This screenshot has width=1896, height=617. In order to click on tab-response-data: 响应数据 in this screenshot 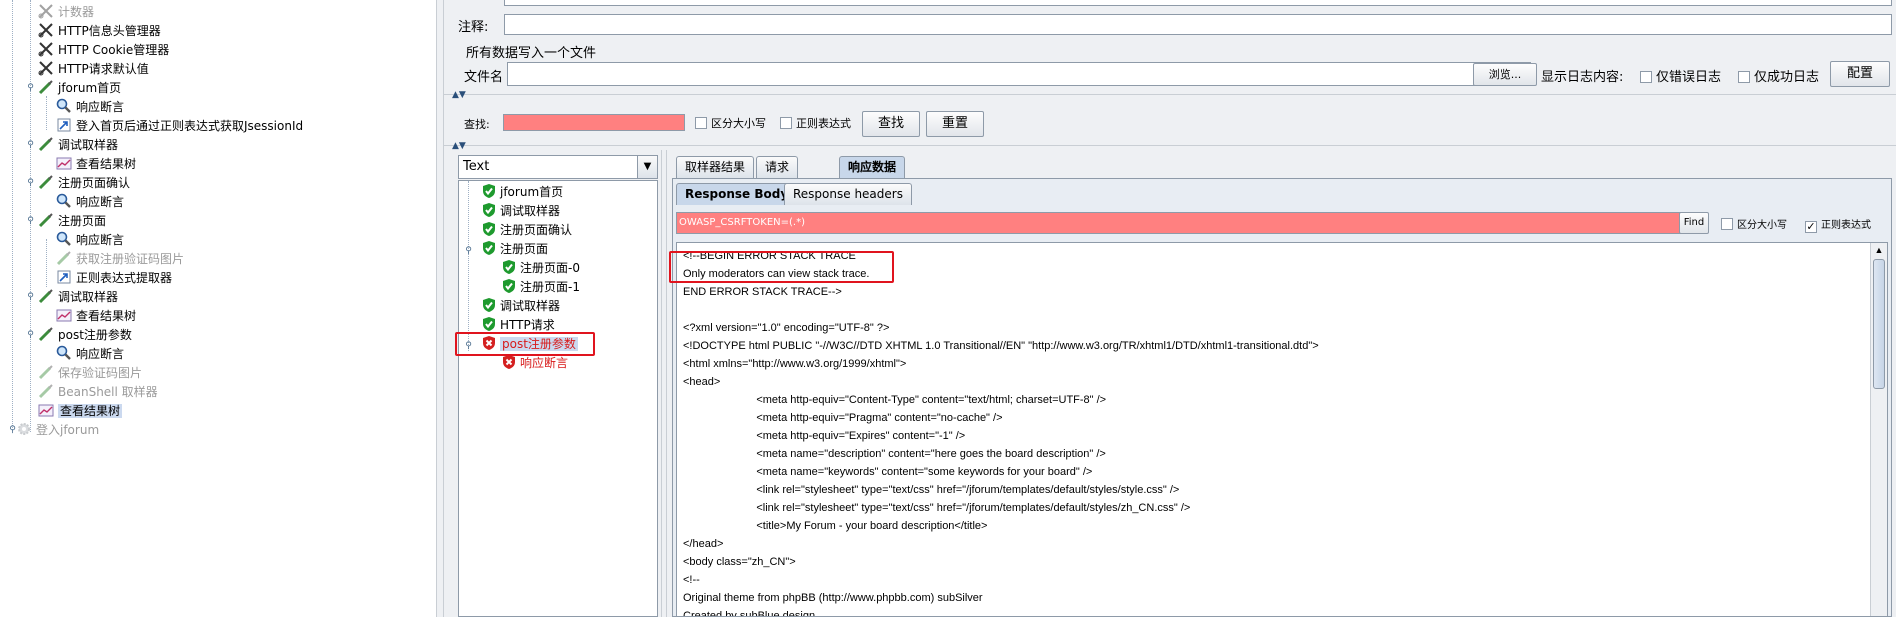, I will do `click(872, 167)`.